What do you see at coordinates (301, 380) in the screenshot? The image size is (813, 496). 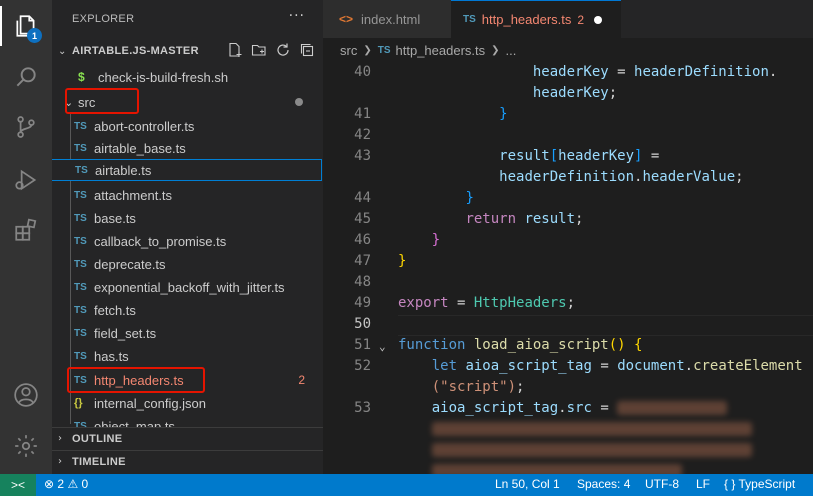 I see `problem-count: 2` at bounding box center [301, 380].